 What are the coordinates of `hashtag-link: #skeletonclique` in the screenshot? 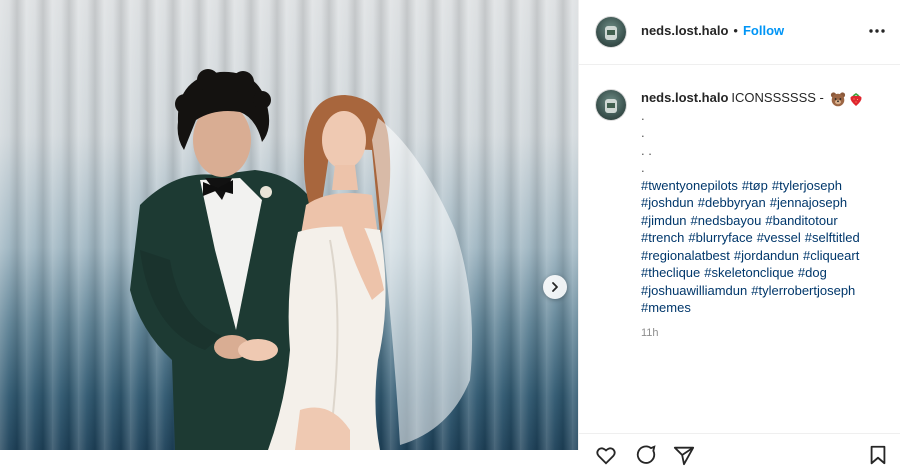 It's located at (749, 272).